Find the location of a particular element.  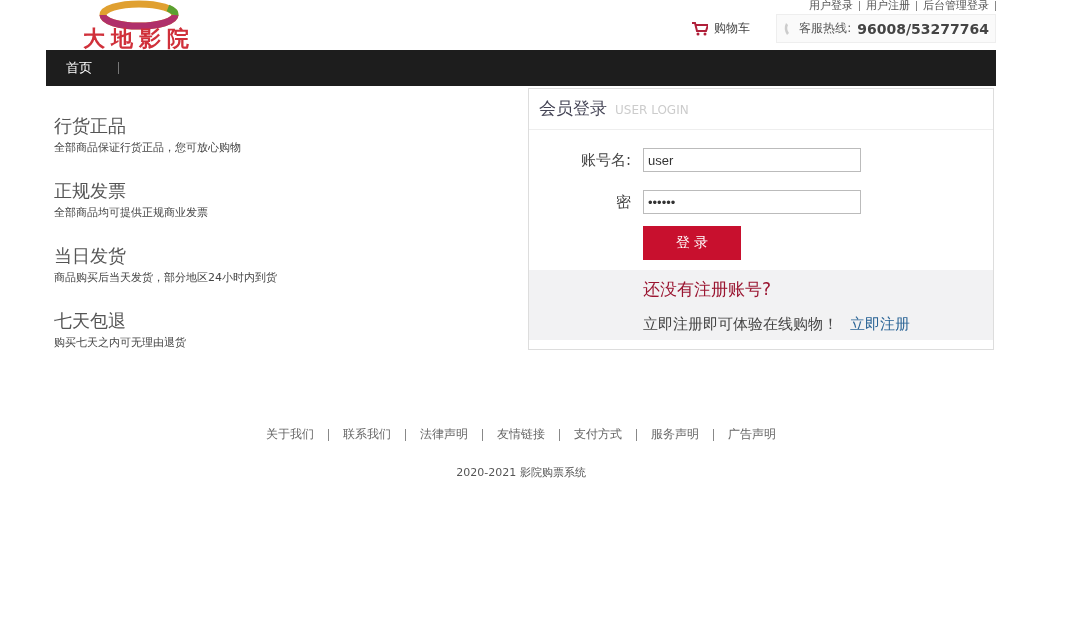

cart-icon is located at coordinates (700, 28).